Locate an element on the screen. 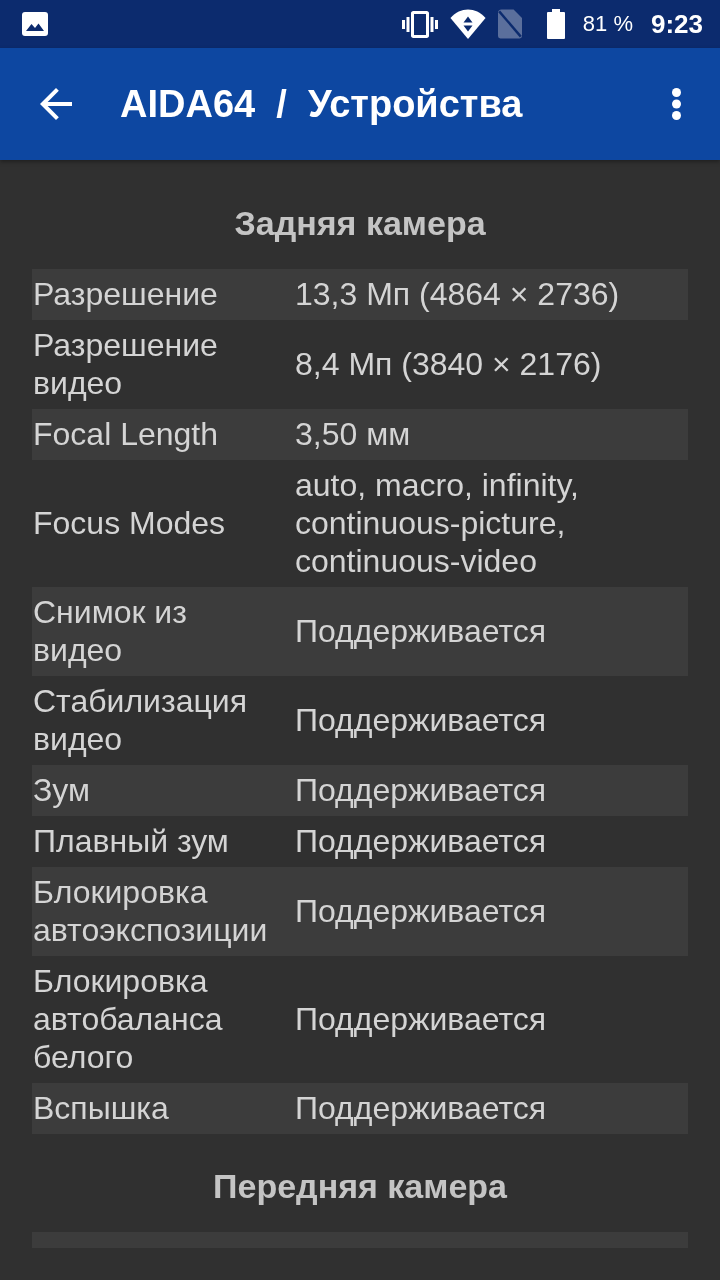 The height and width of the screenshot is (1280, 720). row-label: Вспышка is located at coordinates (101, 1108).